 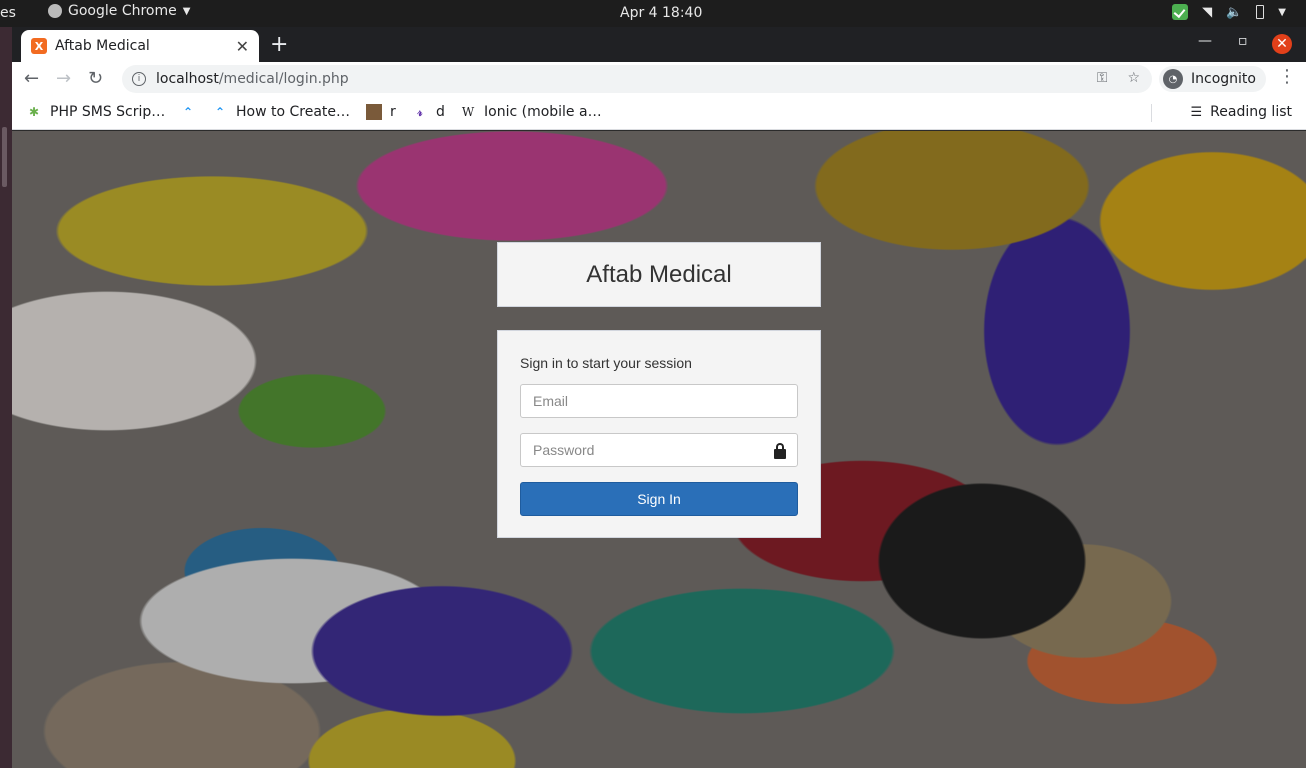 What do you see at coordinates (1287, 76) in the screenshot?
I see `more-menu-icon: ⋮` at bounding box center [1287, 76].